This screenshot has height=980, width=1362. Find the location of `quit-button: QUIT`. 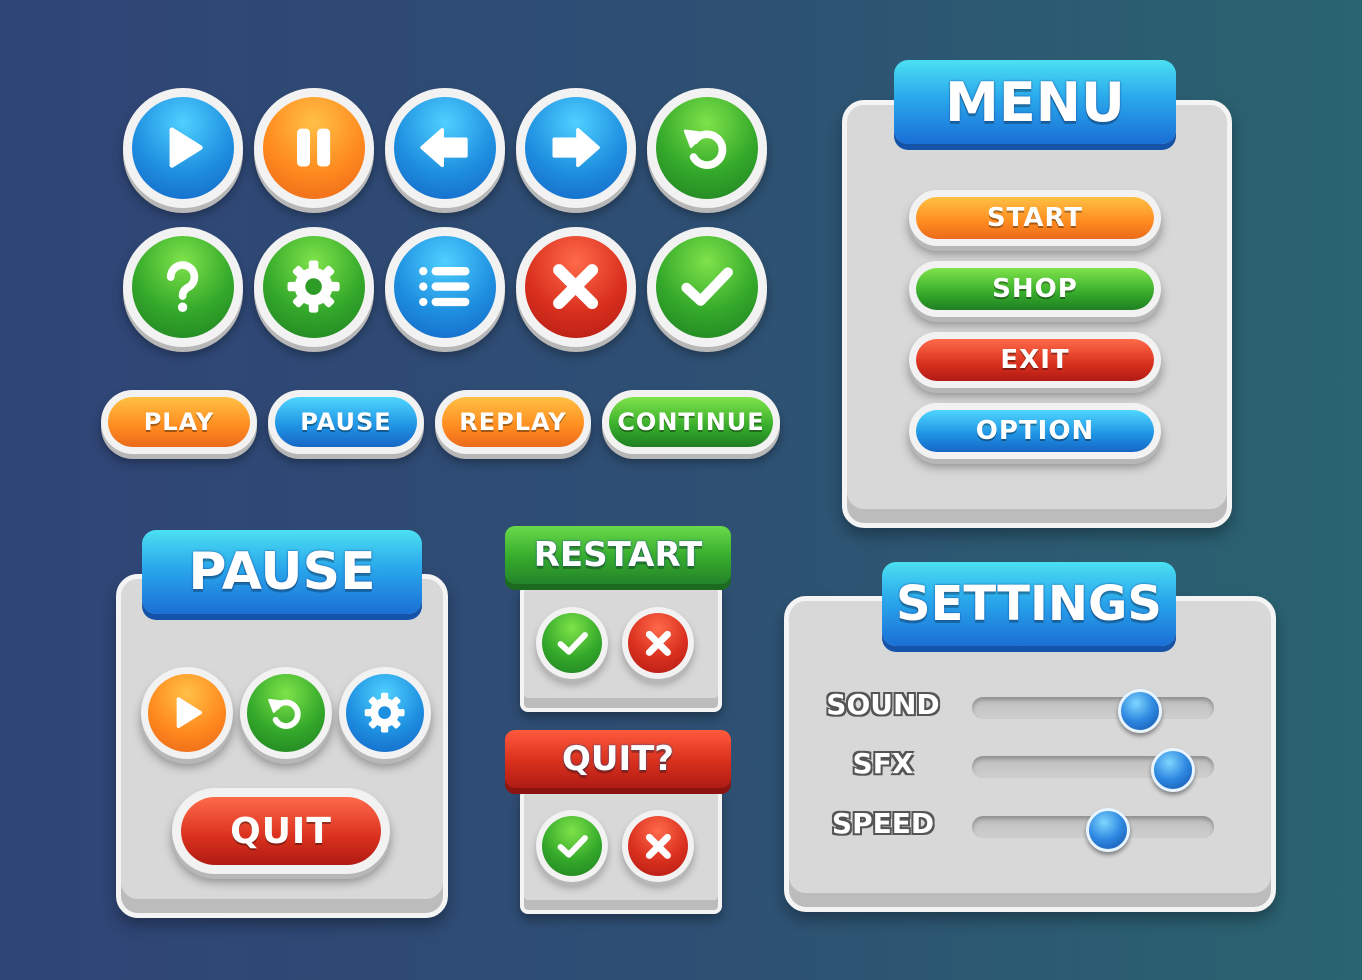

quit-button: QUIT is located at coordinates (281, 831).